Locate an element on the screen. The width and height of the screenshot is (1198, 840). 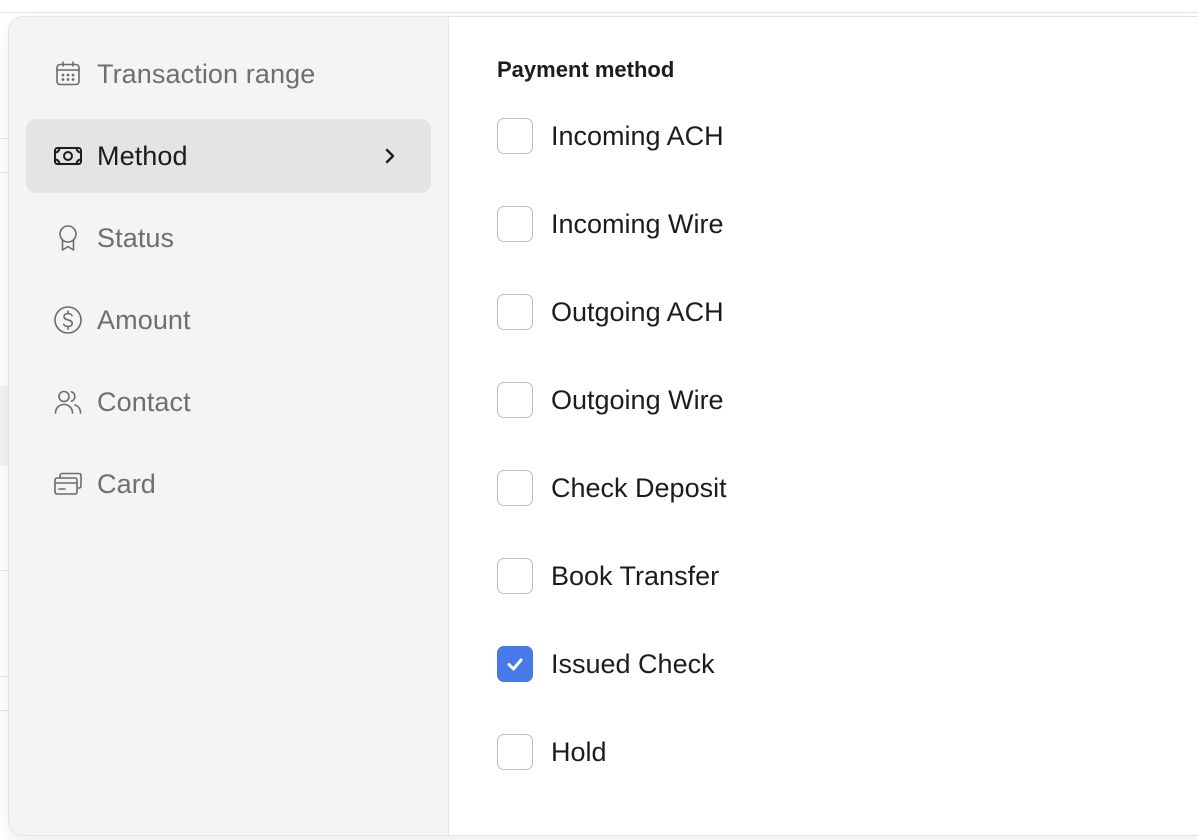
sidebar-item-label: Method is located at coordinates (142, 155).